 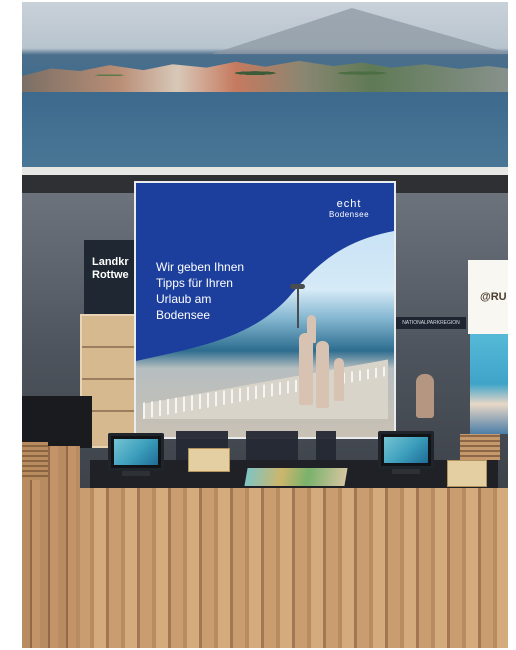 I want to click on right-small-sign: NATIONALPARKREGION, so click(x=431, y=323).